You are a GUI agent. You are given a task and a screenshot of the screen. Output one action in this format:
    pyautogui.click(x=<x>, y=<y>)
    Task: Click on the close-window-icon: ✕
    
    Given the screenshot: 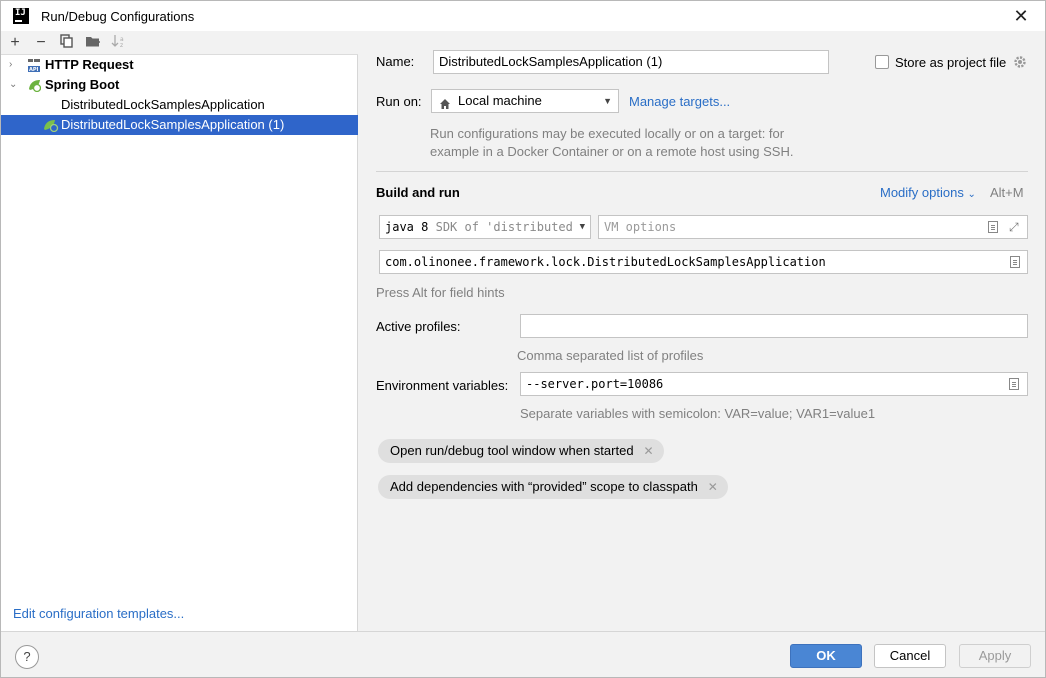 What is the action you would take?
    pyautogui.click(x=1021, y=16)
    